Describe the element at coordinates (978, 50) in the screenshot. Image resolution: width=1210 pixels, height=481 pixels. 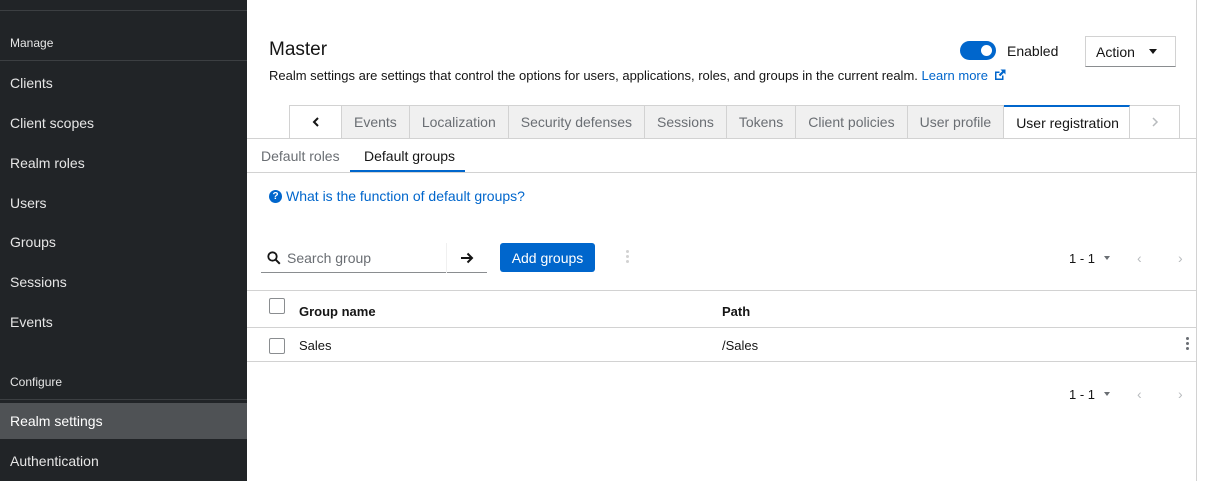
I see `enabled-toggle` at that location.